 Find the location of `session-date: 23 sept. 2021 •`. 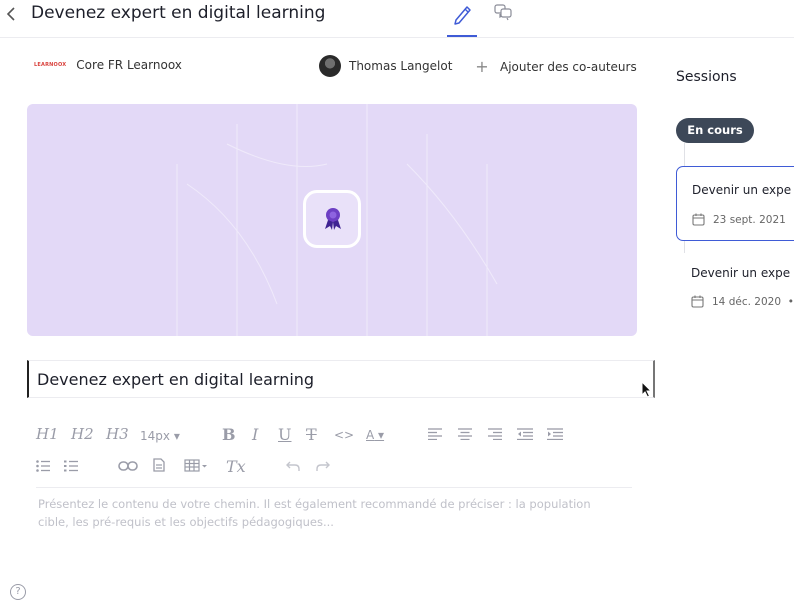

session-date: 23 sept. 2021 • is located at coordinates (743, 219).